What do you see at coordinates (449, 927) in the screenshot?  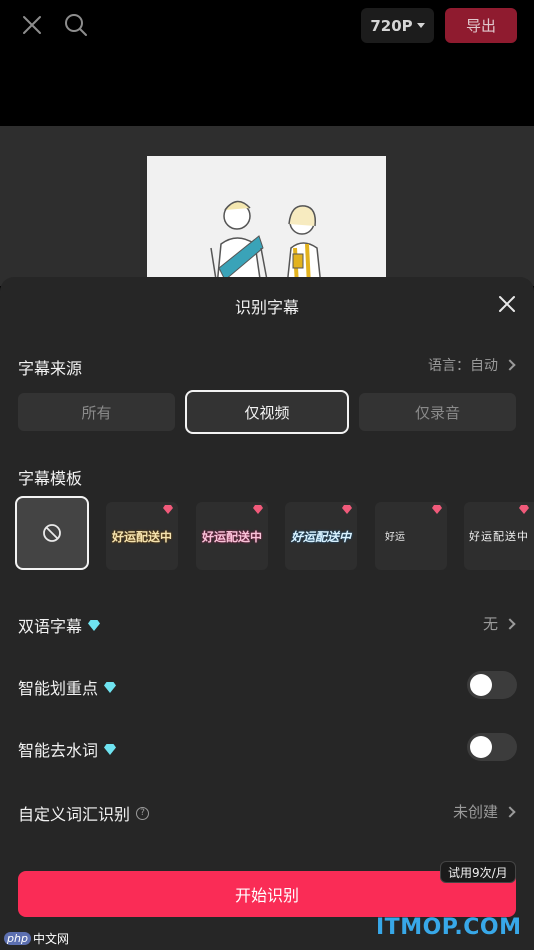 I see `watermark-itmop: ITMOP.COM` at bounding box center [449, 927].